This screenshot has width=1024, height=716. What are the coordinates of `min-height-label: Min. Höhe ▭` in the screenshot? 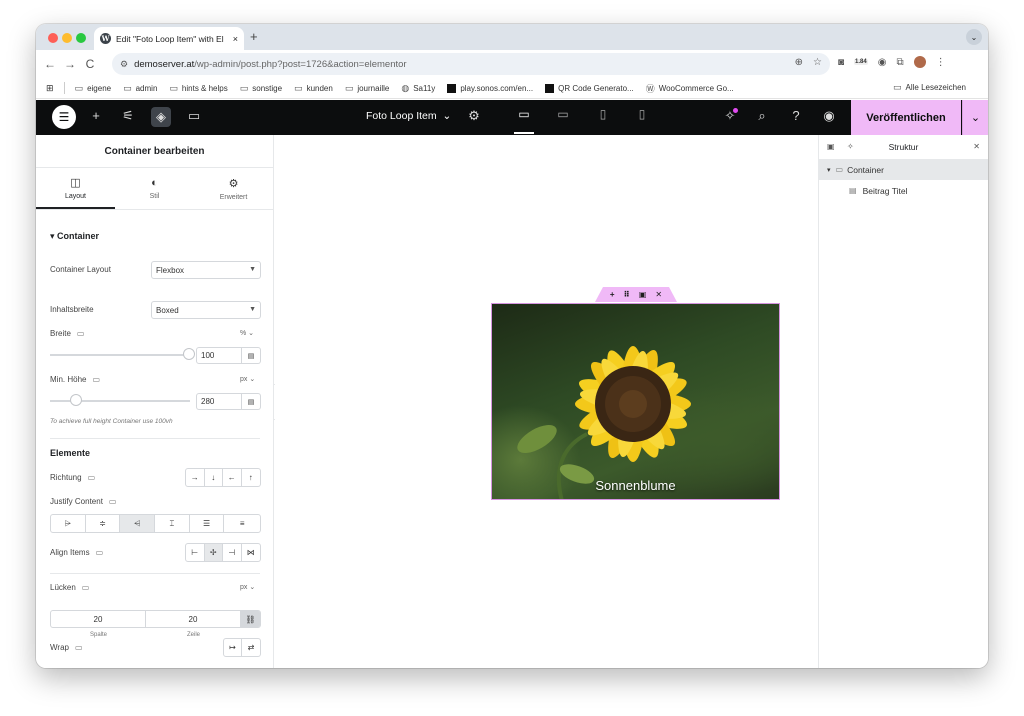 It's located at (75, 379).